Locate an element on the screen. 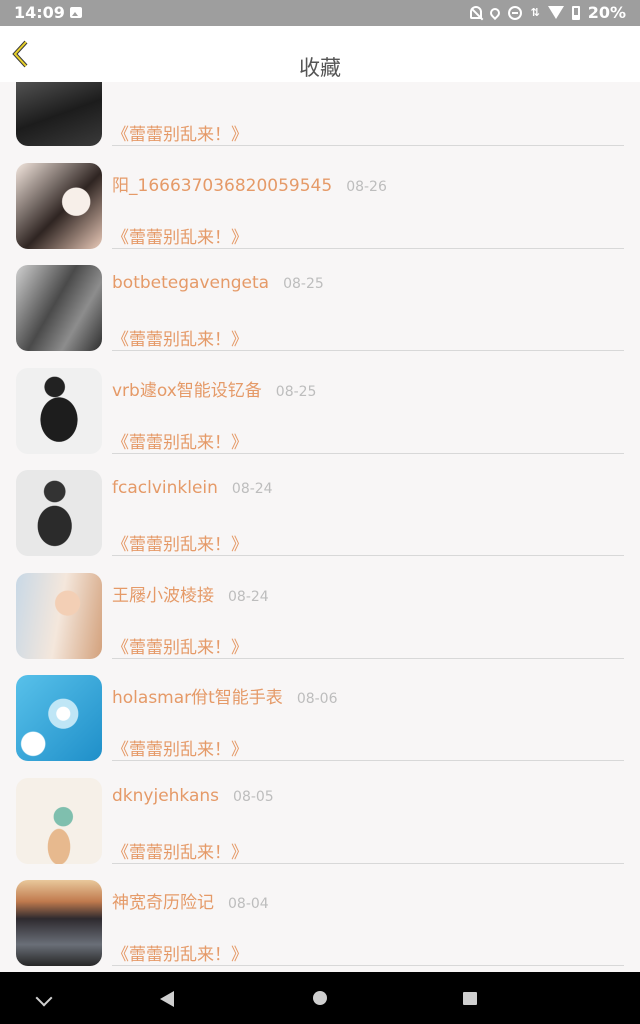 This screenshot has width=640, height=1024. hide-keyboard-icon is located at coordinates (44, 998).